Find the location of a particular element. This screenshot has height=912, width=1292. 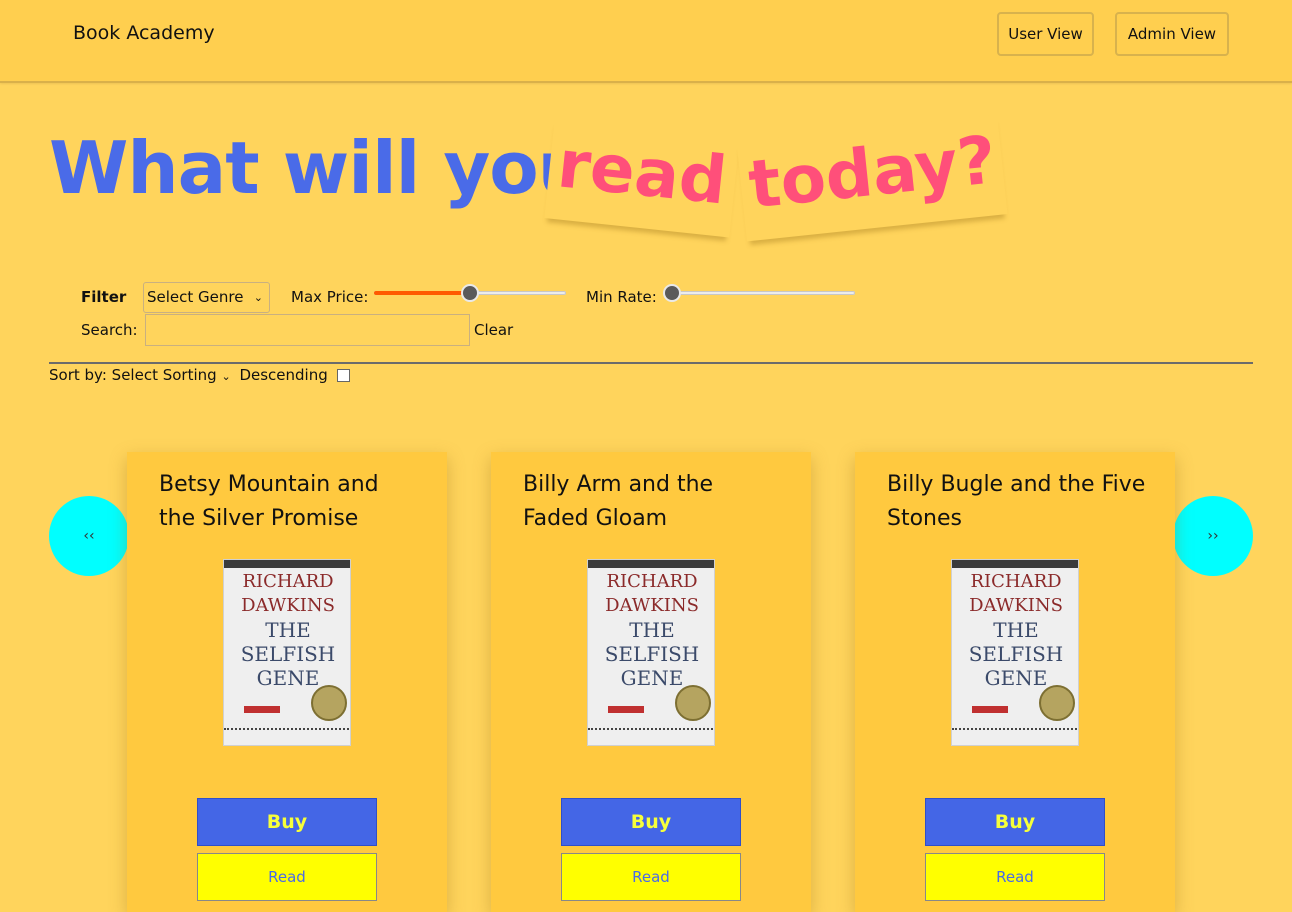

genre-select-value: Select Genre is located at coordinates (195, 297).